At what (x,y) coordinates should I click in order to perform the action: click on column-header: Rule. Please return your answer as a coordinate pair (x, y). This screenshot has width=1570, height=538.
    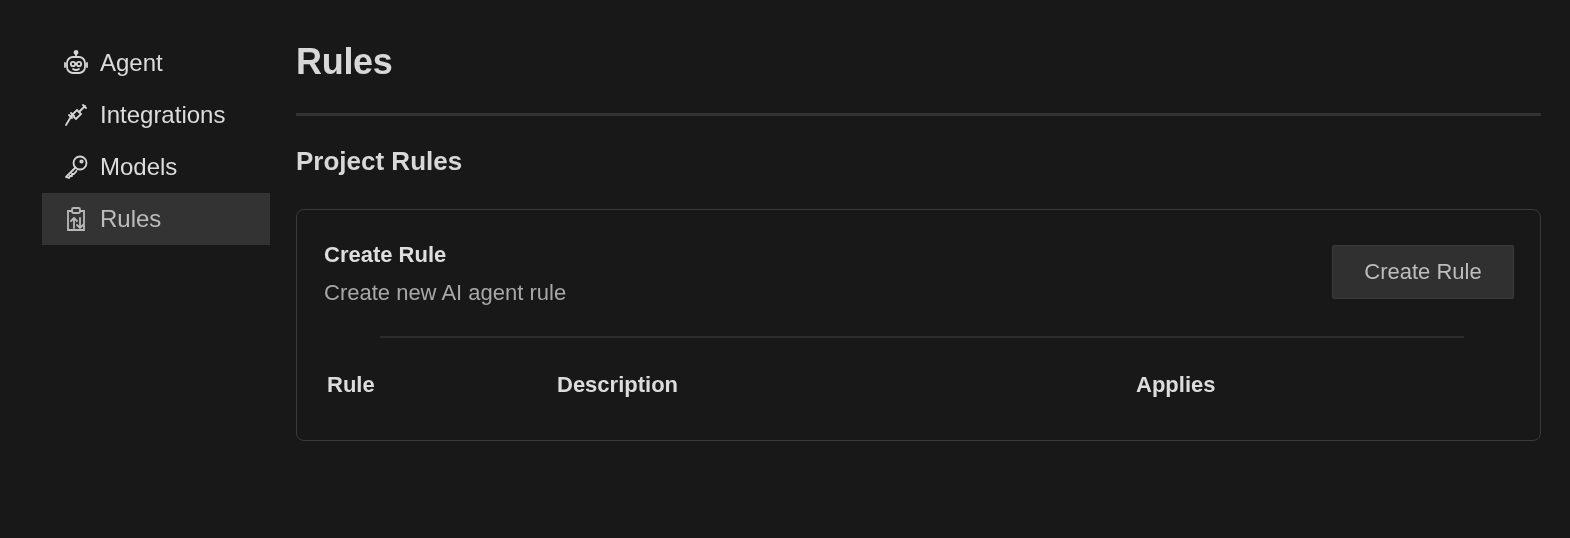
    Looking at the image, I should click on (351, 385).